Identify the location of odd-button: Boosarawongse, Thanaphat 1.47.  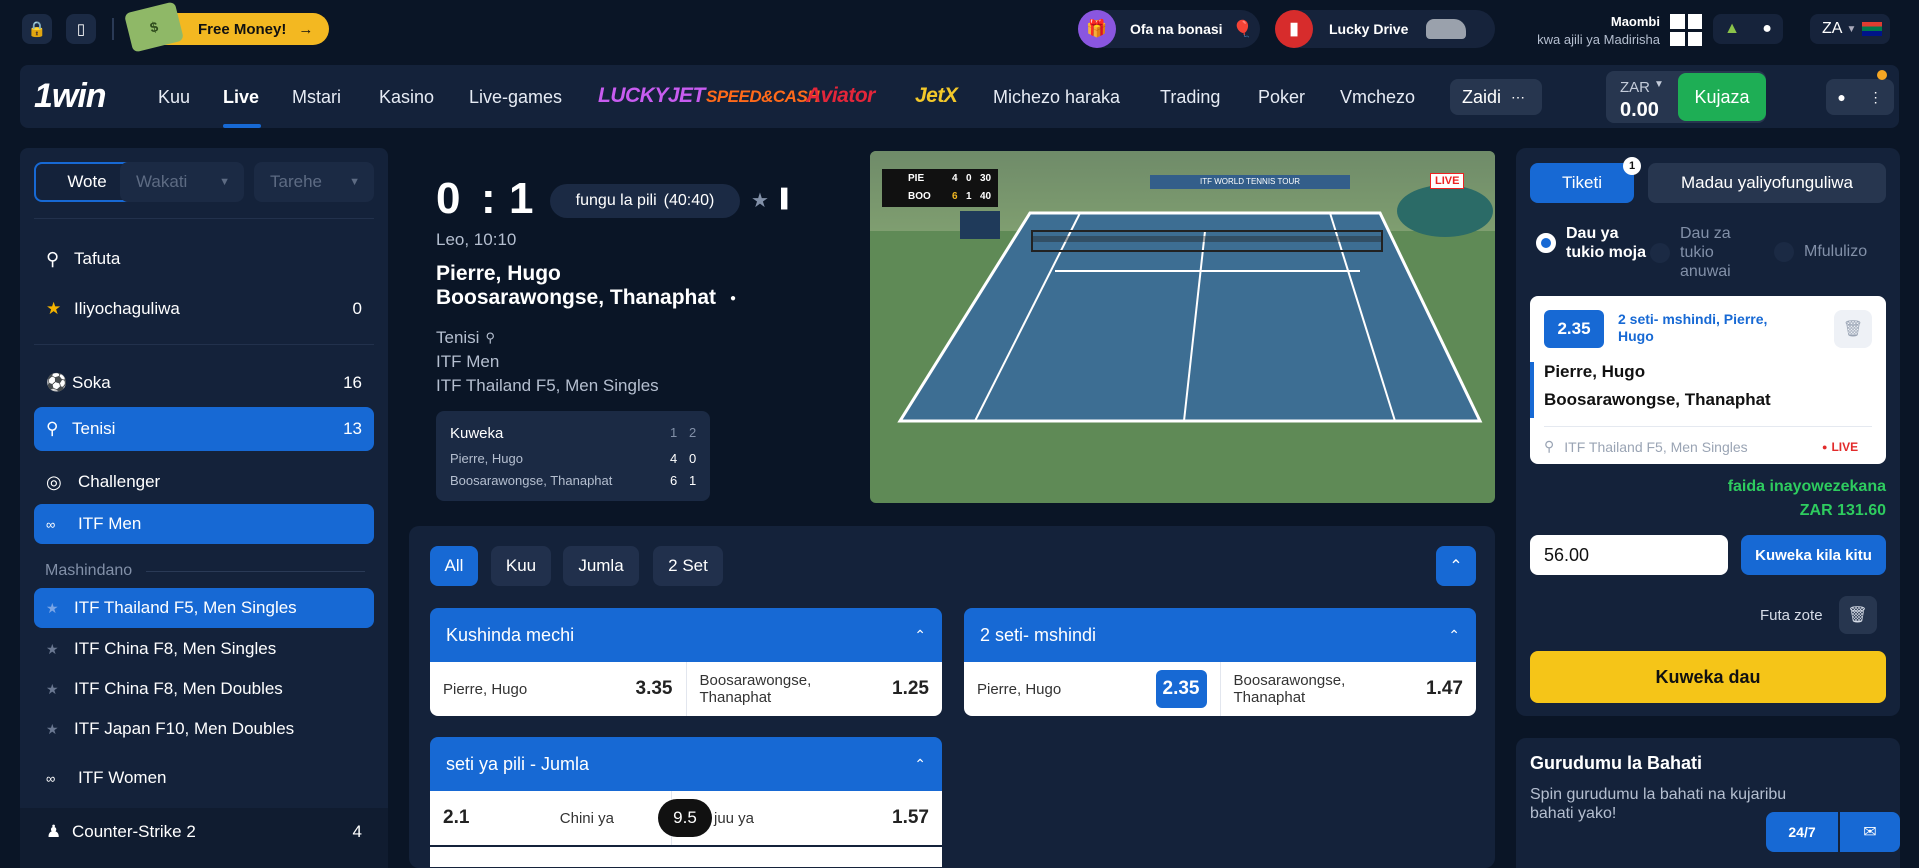
(1349, 689).